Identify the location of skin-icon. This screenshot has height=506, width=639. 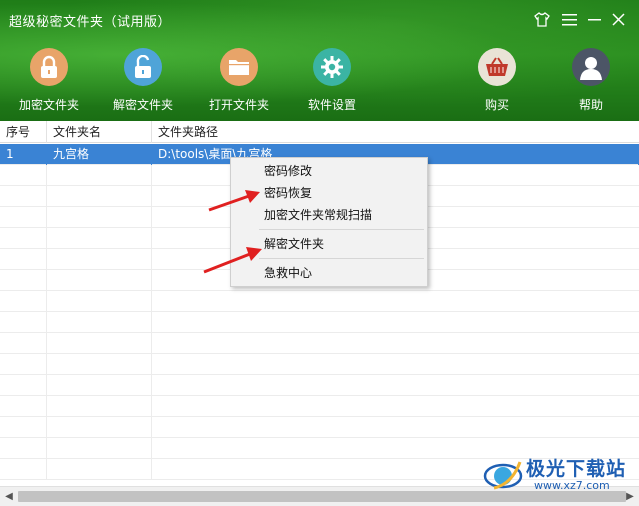
(542, 19).